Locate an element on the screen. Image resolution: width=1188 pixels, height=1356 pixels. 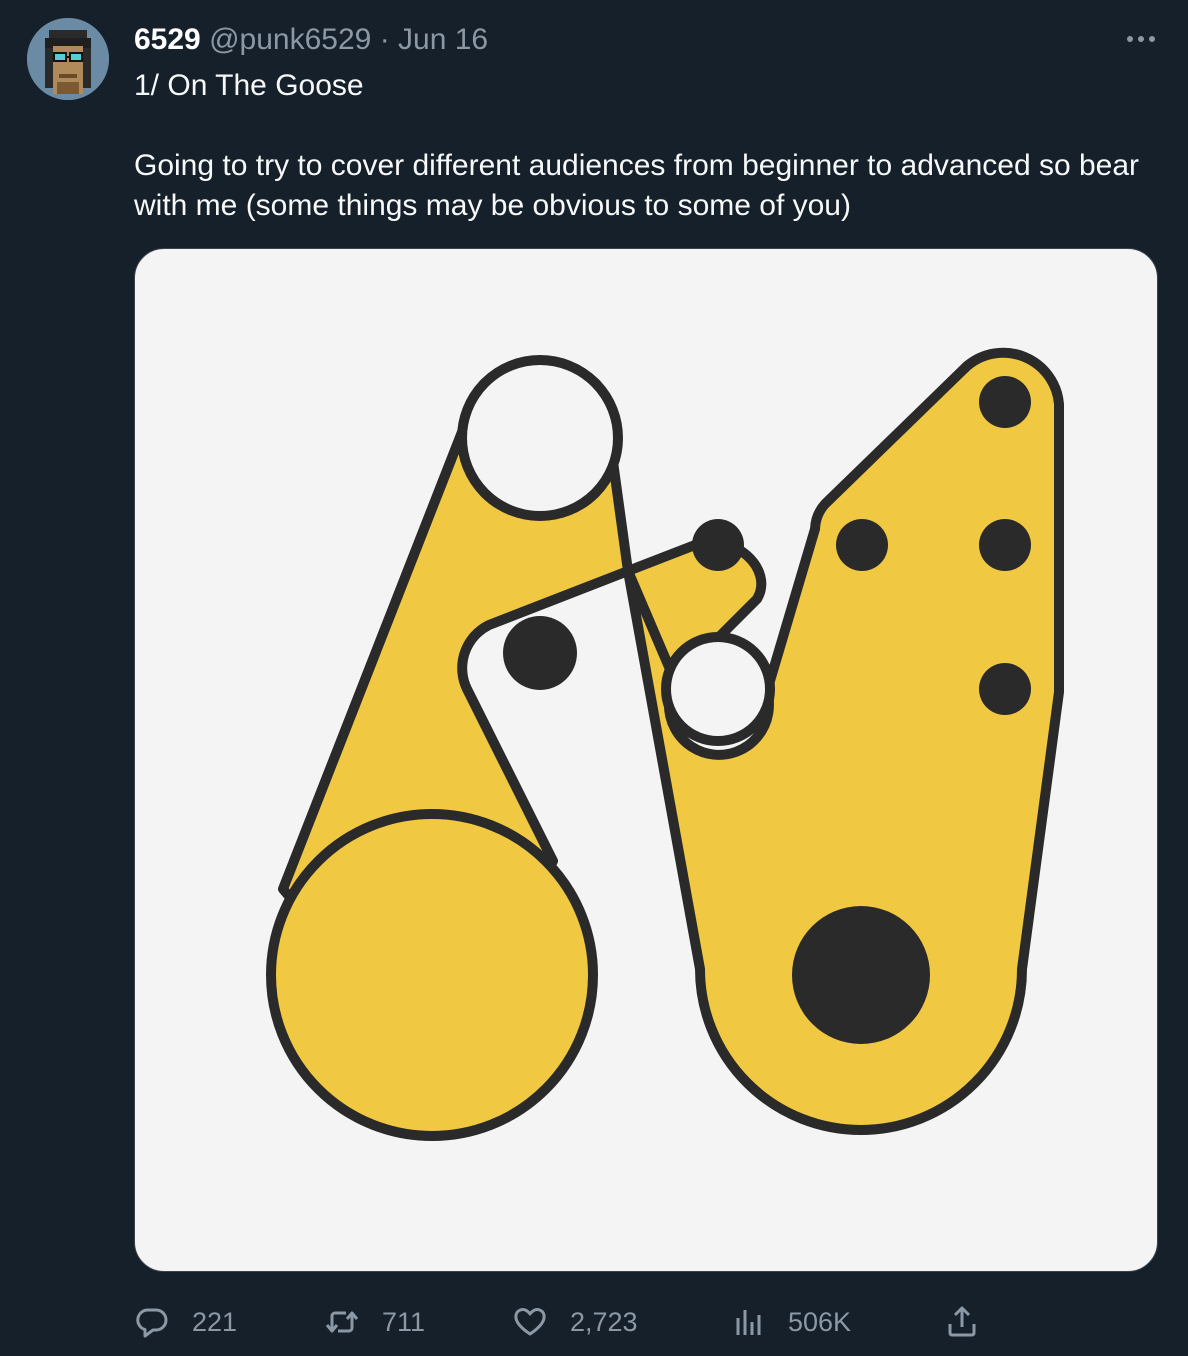
more-options-button is located at coordinates (1141, 39).